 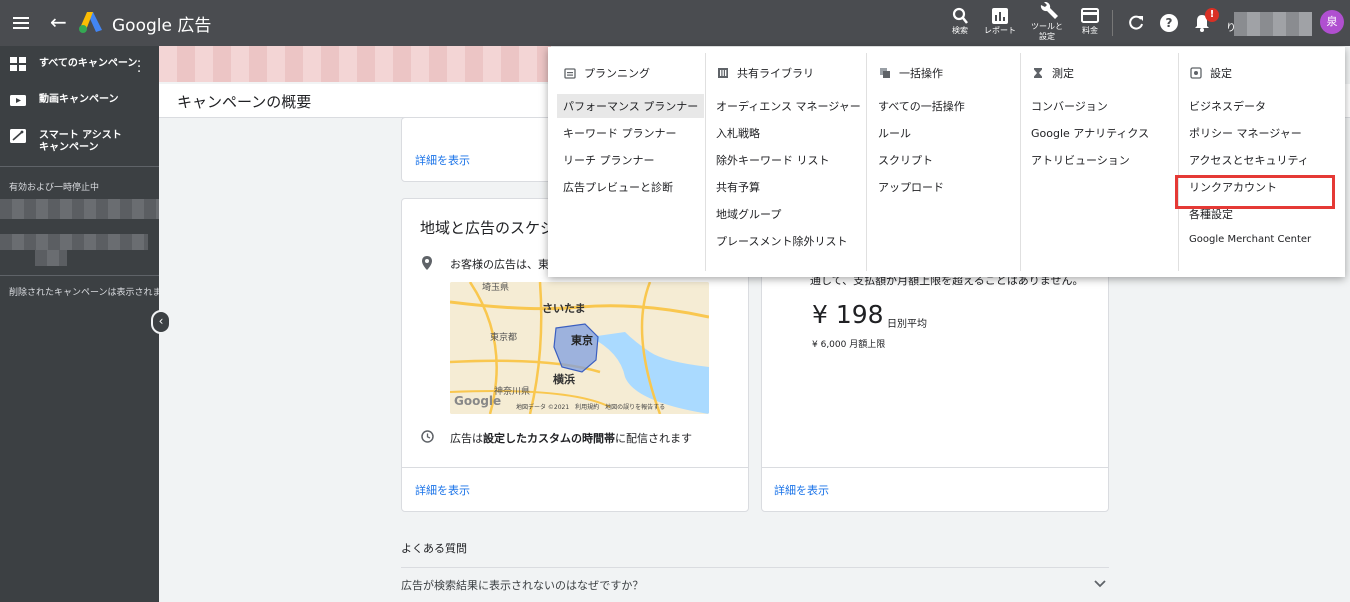 I want to click on sidebar-item-smart-assist: スマート アシスト キャンペーン, so click(x=79, y=142).